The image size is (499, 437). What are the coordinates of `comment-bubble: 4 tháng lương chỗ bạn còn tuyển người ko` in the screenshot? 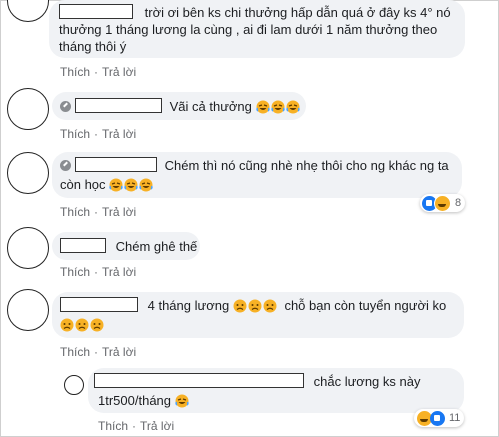 It's located at (258, 315).